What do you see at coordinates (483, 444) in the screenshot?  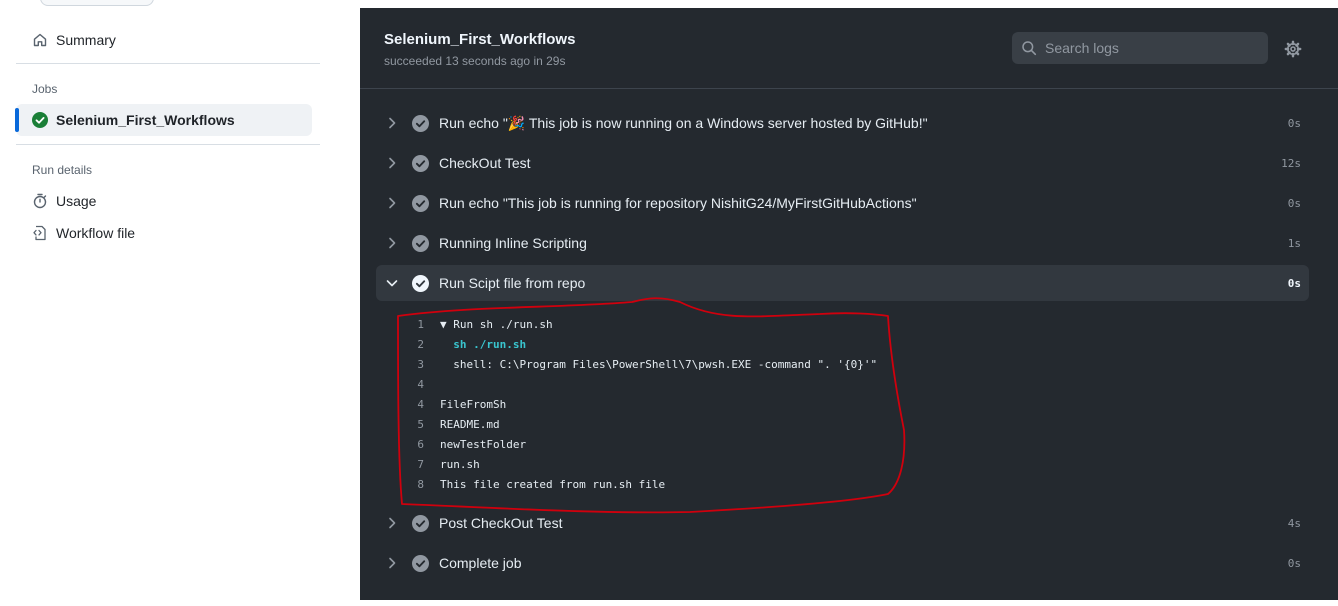 I see `log-line-text: newTestFolder` at bounding box center [483, 444].